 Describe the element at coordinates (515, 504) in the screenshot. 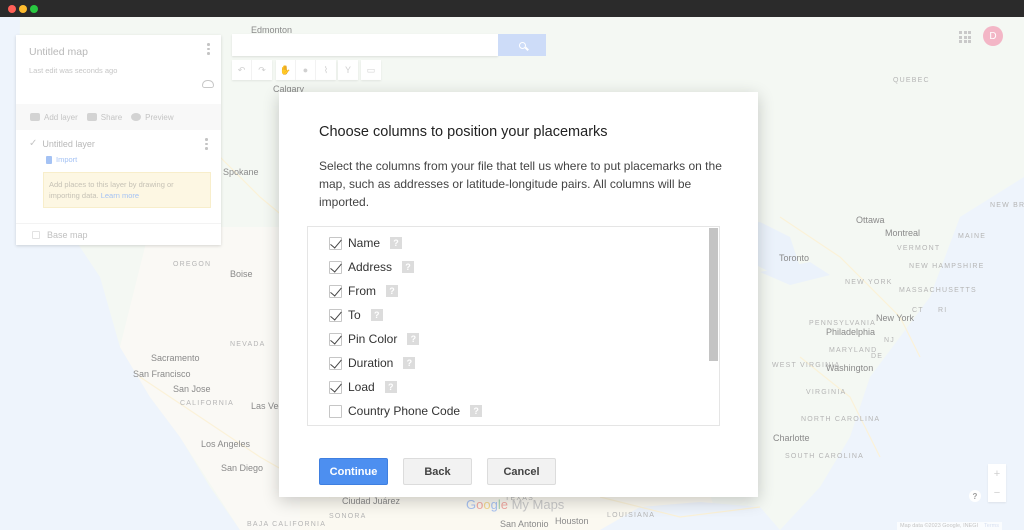

I see `google-my-maps-logo: Google My Maps` at that location.